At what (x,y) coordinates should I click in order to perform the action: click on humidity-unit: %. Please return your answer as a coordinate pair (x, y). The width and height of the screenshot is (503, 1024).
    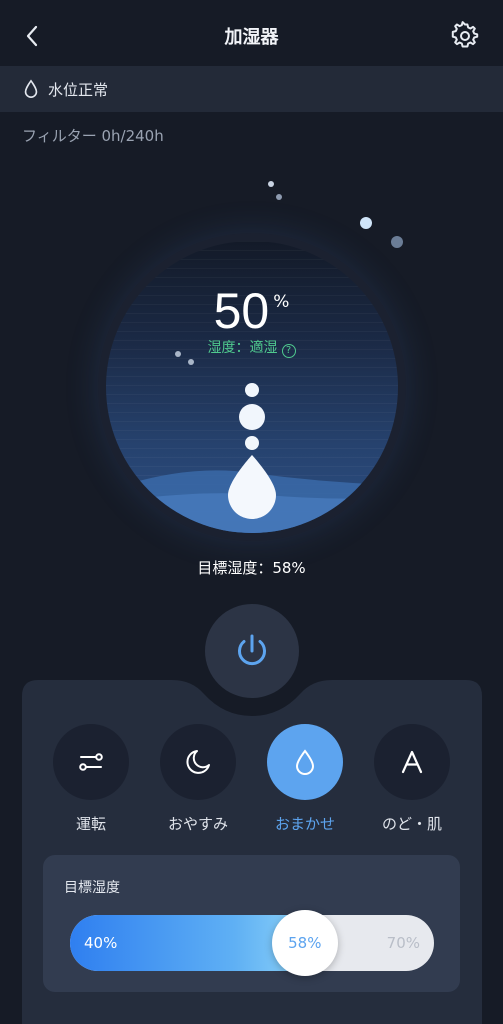
    Looking at the image, I should click on (281, 302).